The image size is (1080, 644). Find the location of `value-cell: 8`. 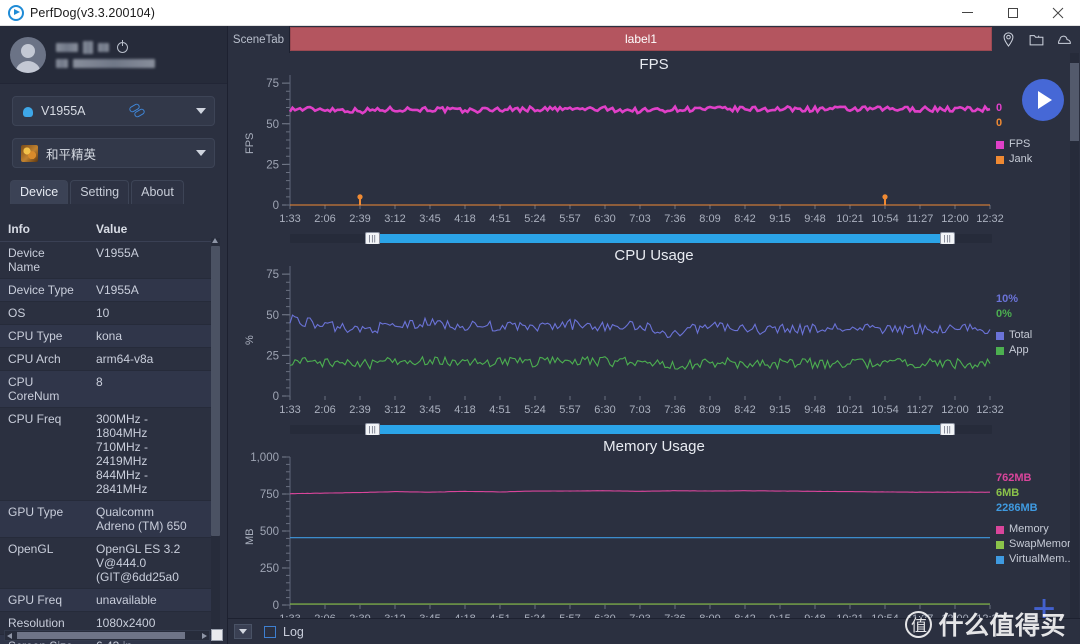

value-cell: 8 is located at coordinates (150, 389).